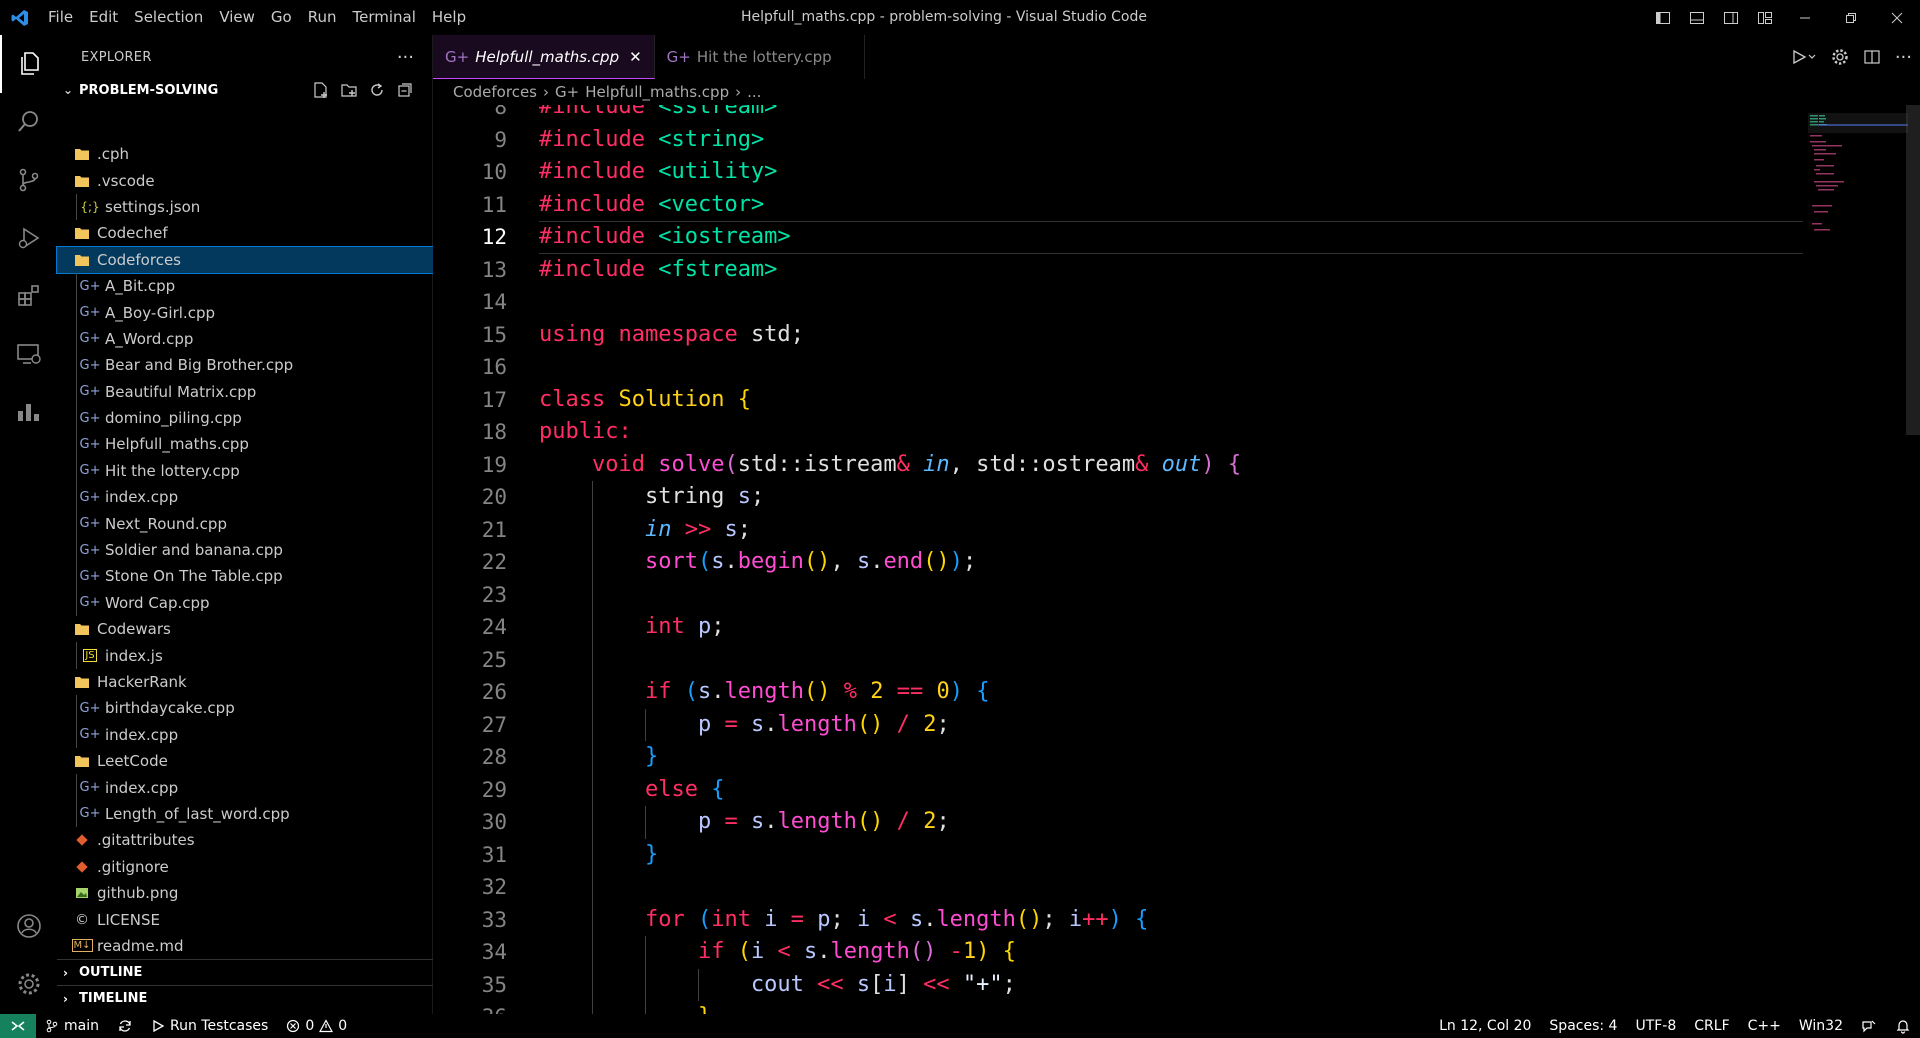 The width and height of the screenshot is (1920, 1038). I want to click on gear-icon, so click(1840, 57).